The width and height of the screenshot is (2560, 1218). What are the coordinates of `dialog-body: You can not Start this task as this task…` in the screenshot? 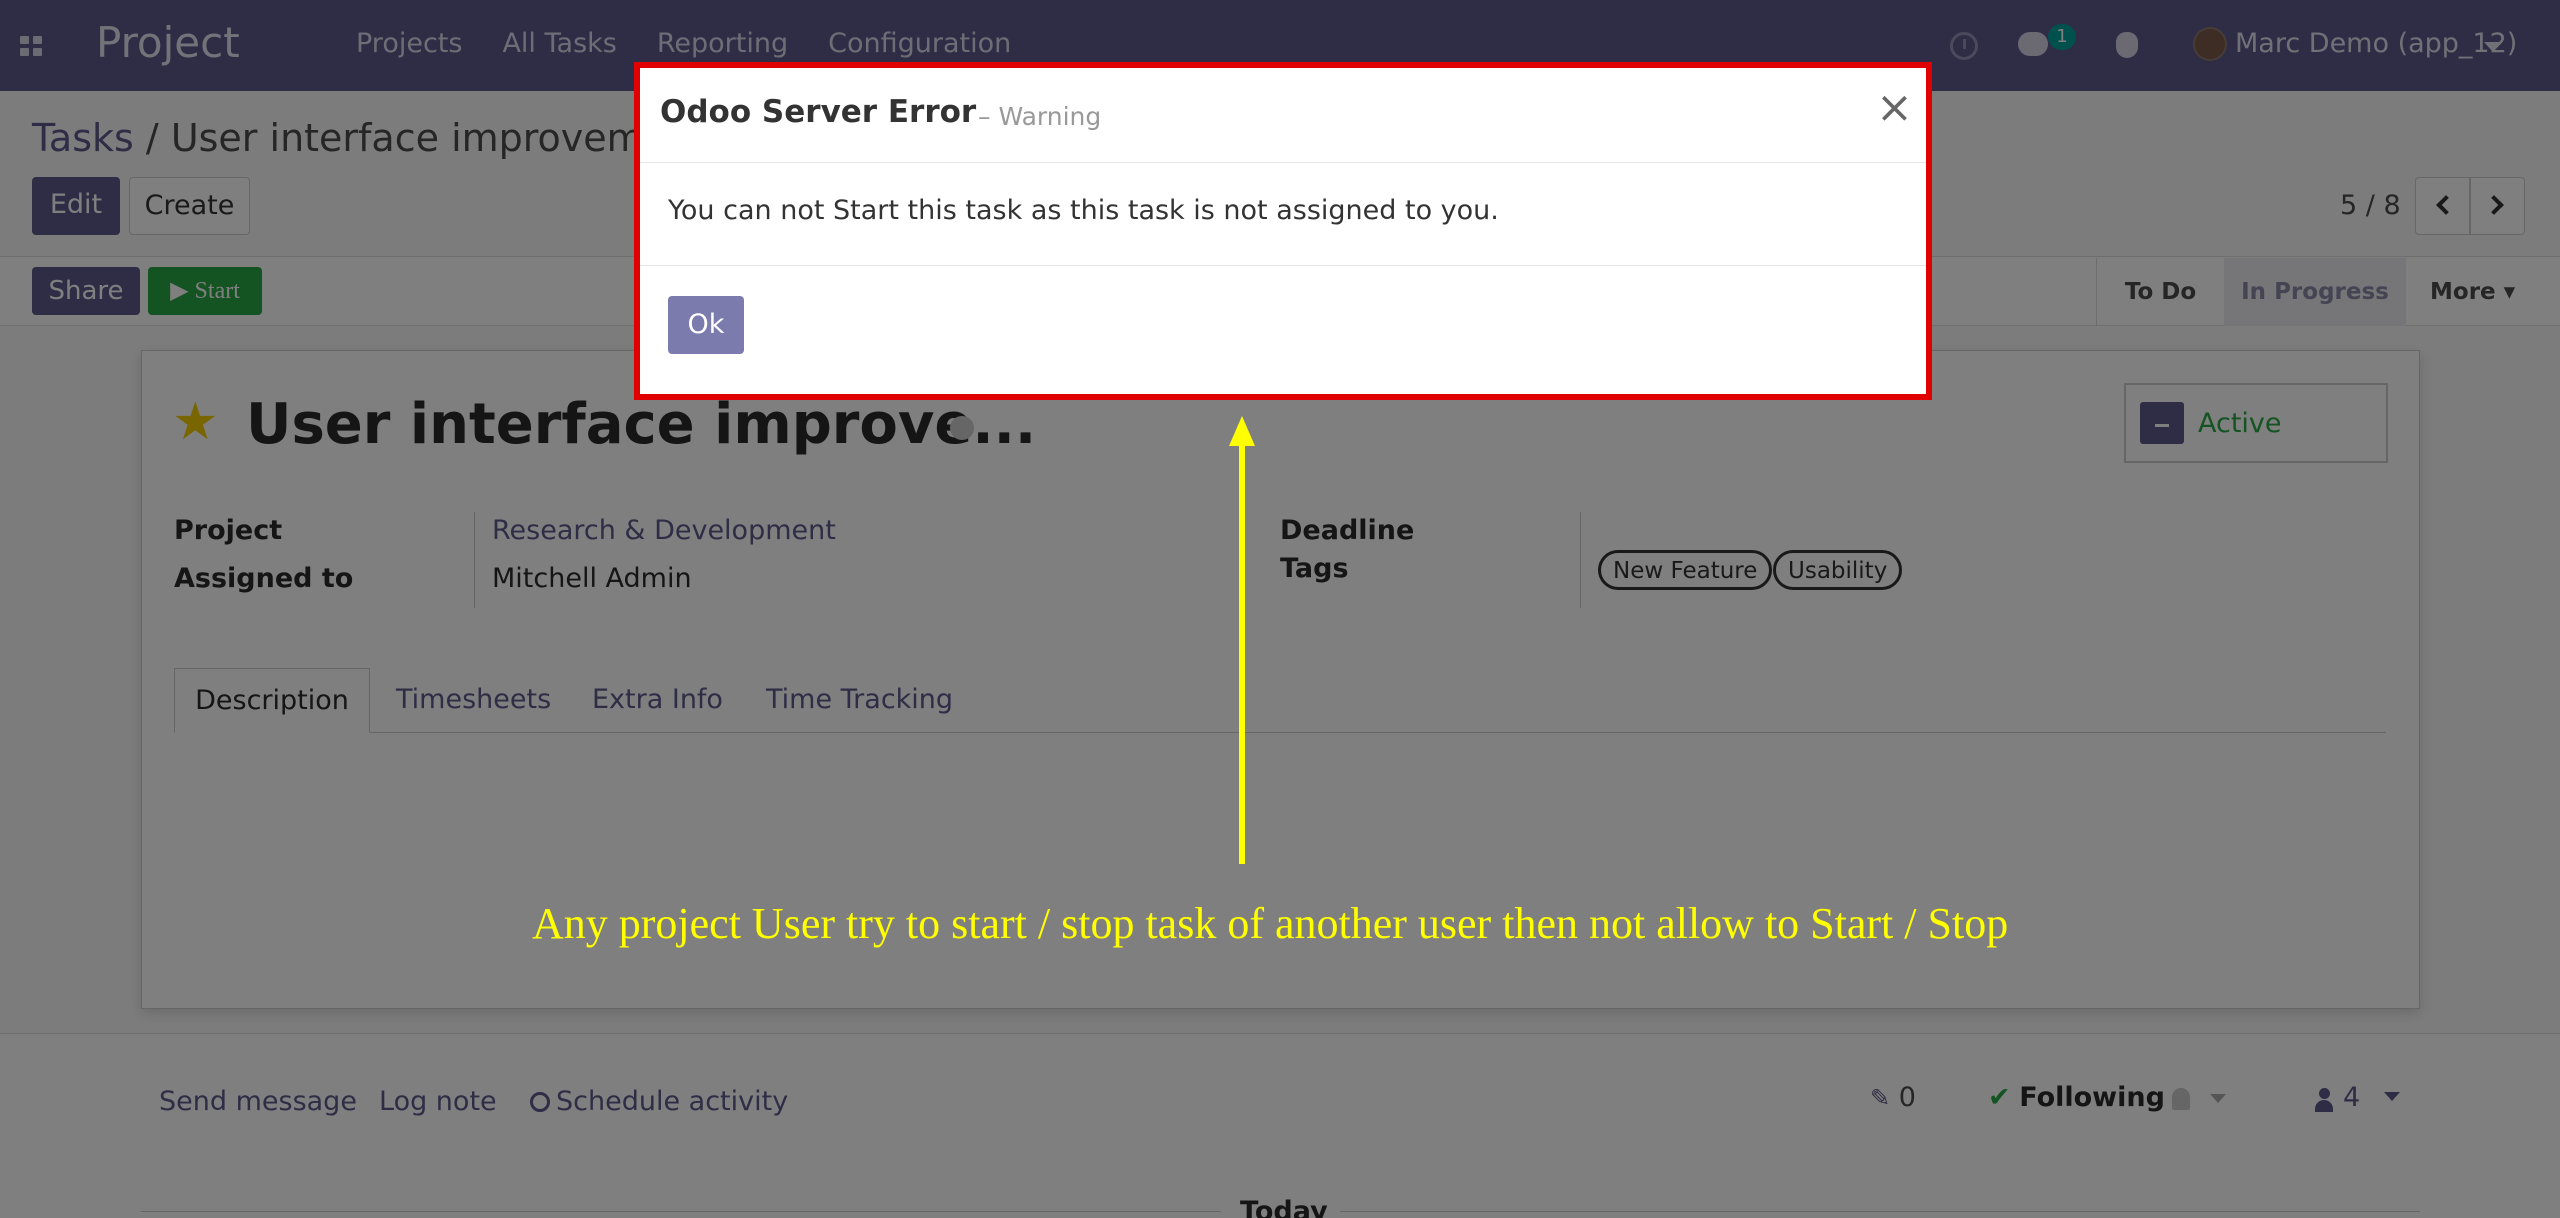 It's located at (1283, 245).